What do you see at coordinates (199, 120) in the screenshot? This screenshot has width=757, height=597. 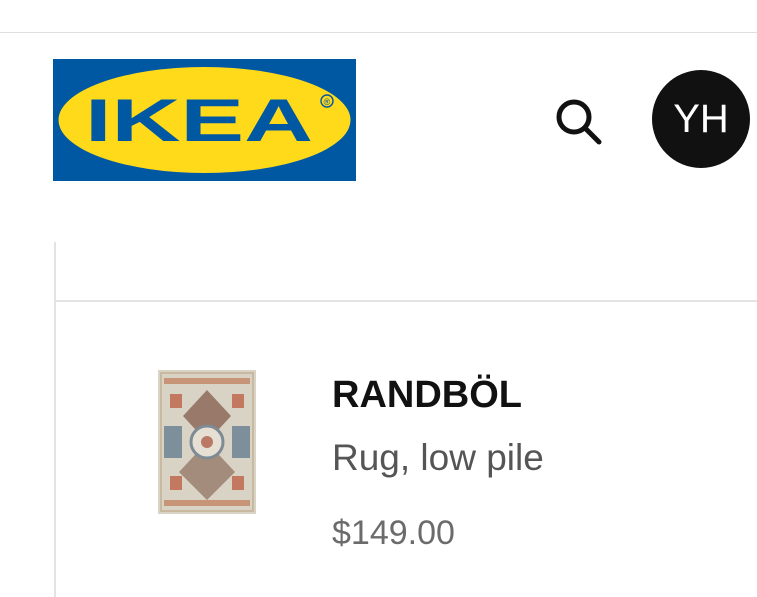 I see `logo-wordmark: IKEA` at bounding box center [199, 120].